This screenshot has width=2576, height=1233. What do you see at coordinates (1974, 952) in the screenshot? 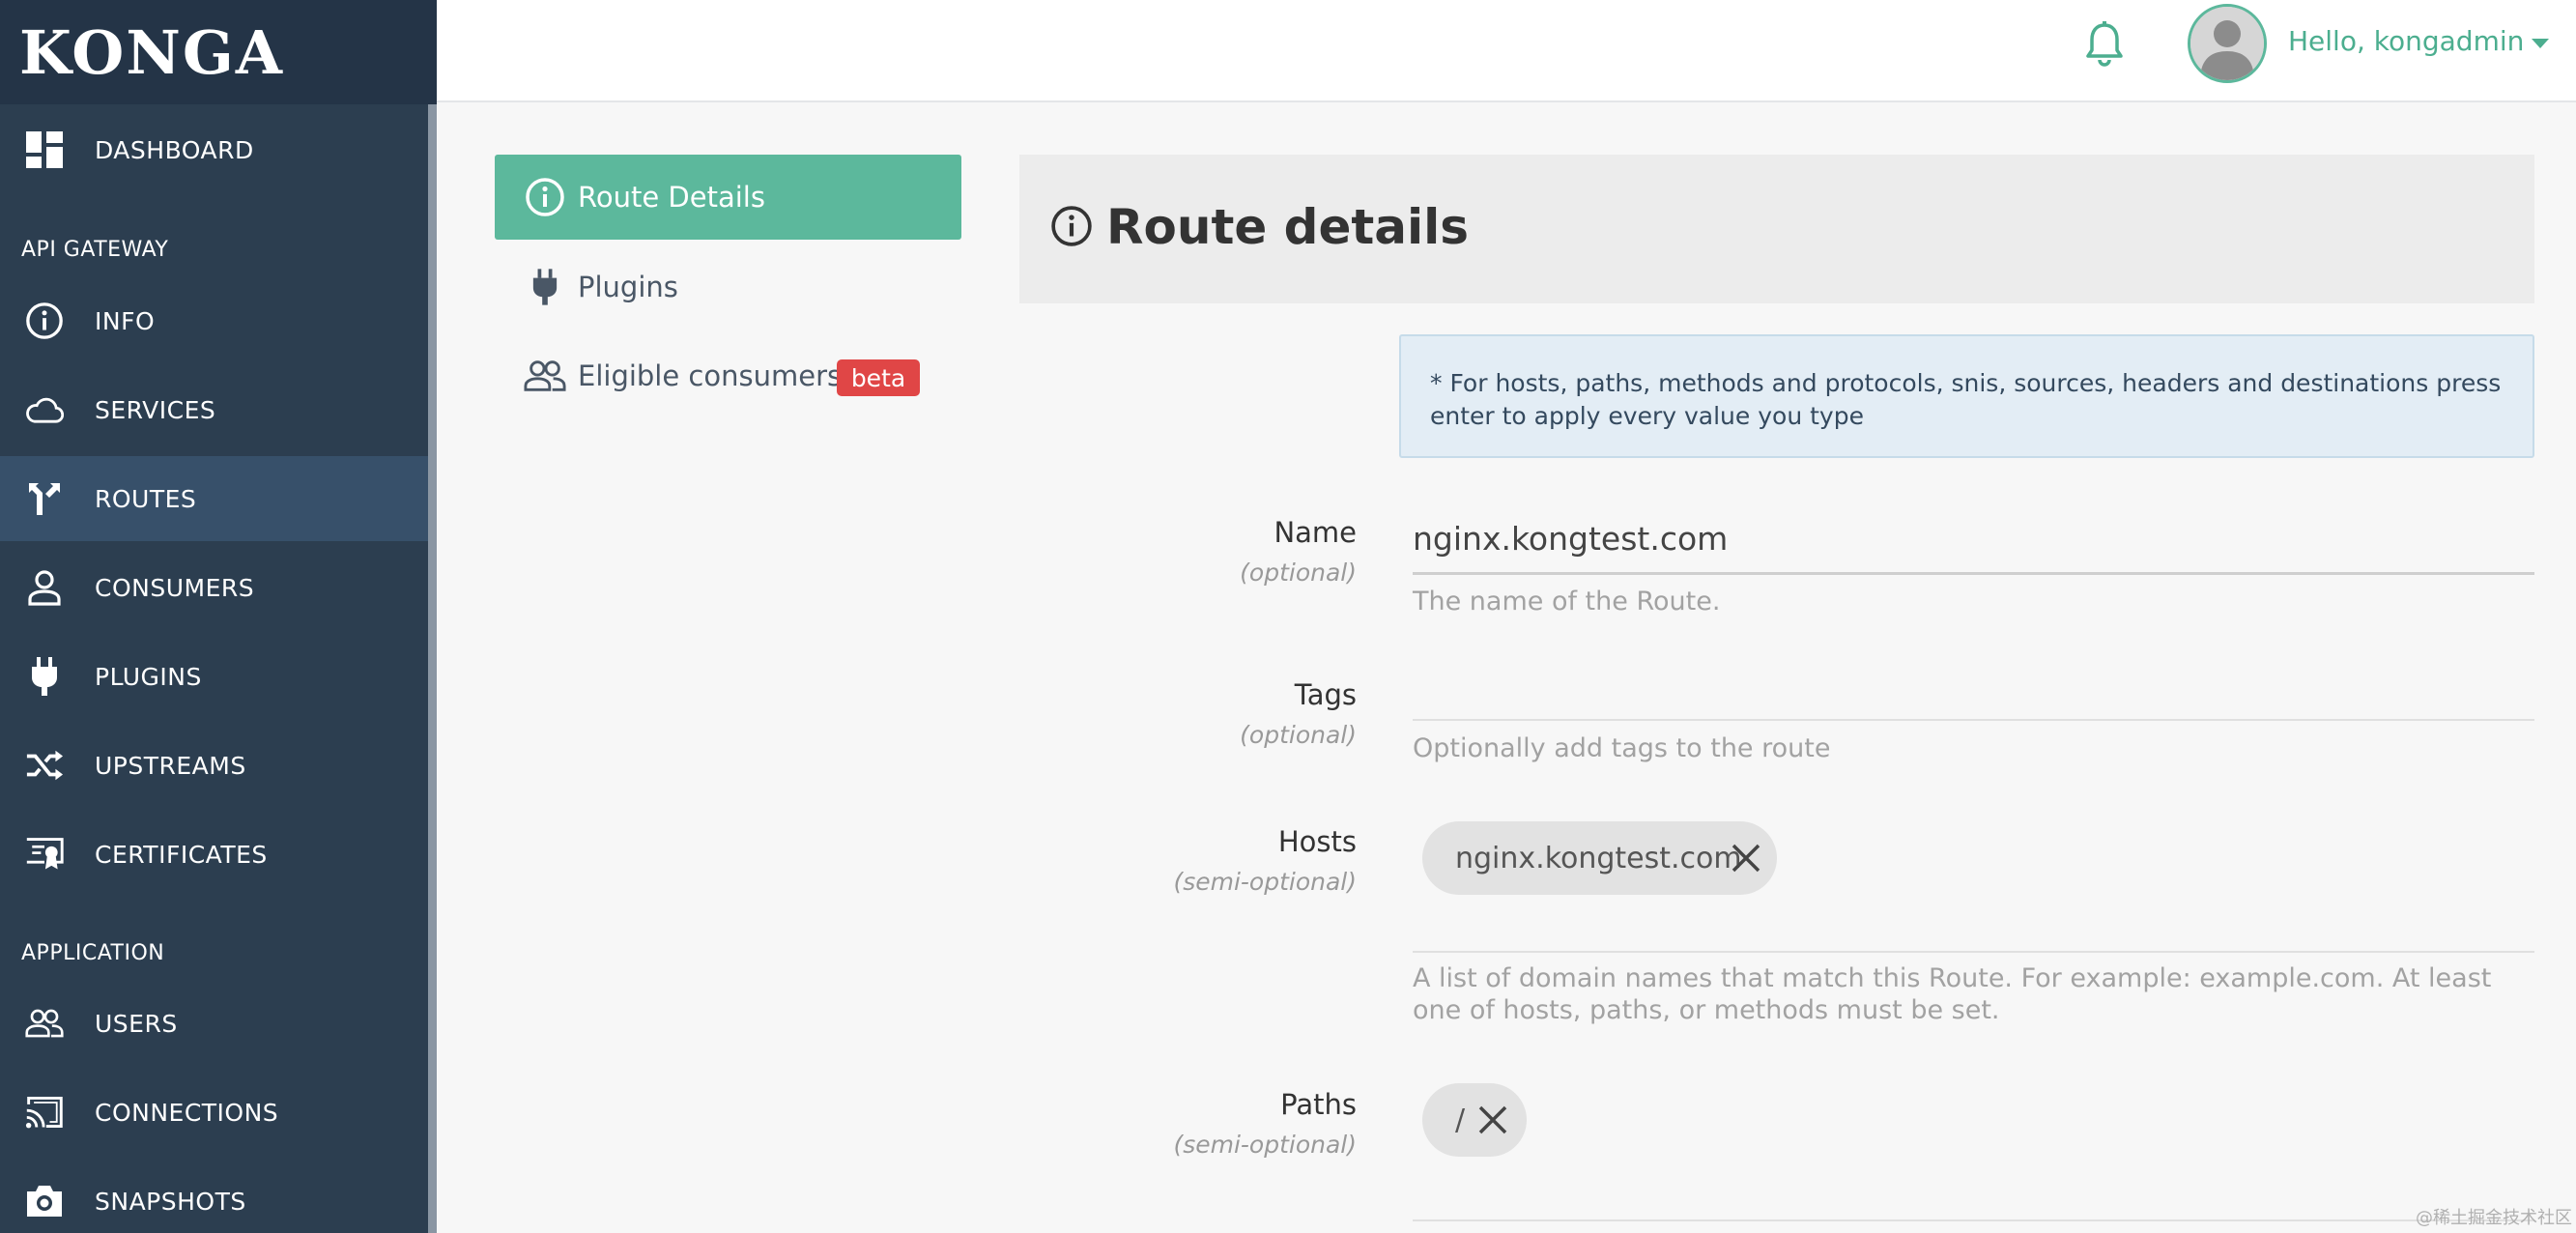
I see `hosts-input-underline` at bounding box center [1974, 952].